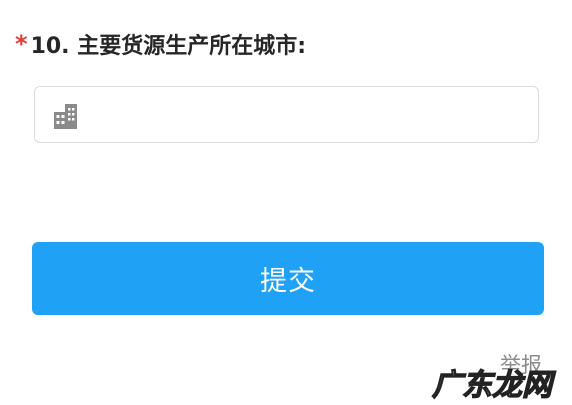  I want to click on question-title: 10. 主要货源生产所在城市:, so click(168, 46).